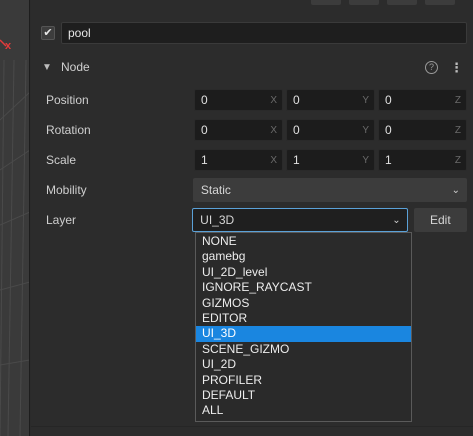 The height and width of the screenshot is (436, 473). Describe the element at coordinates (238, 130) in the screenshot. I see `rotation-x-input: 0 X` at that location.